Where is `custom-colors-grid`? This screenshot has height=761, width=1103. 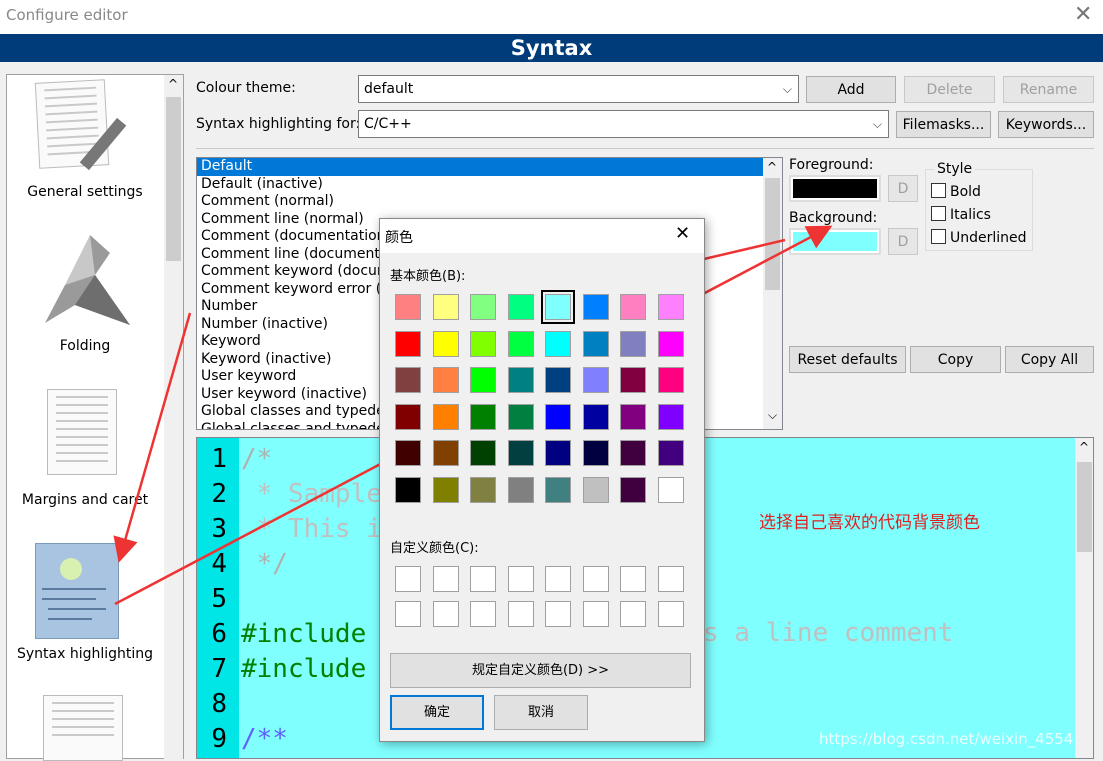 custom-colors-grid is located at coordinates (543, 599).